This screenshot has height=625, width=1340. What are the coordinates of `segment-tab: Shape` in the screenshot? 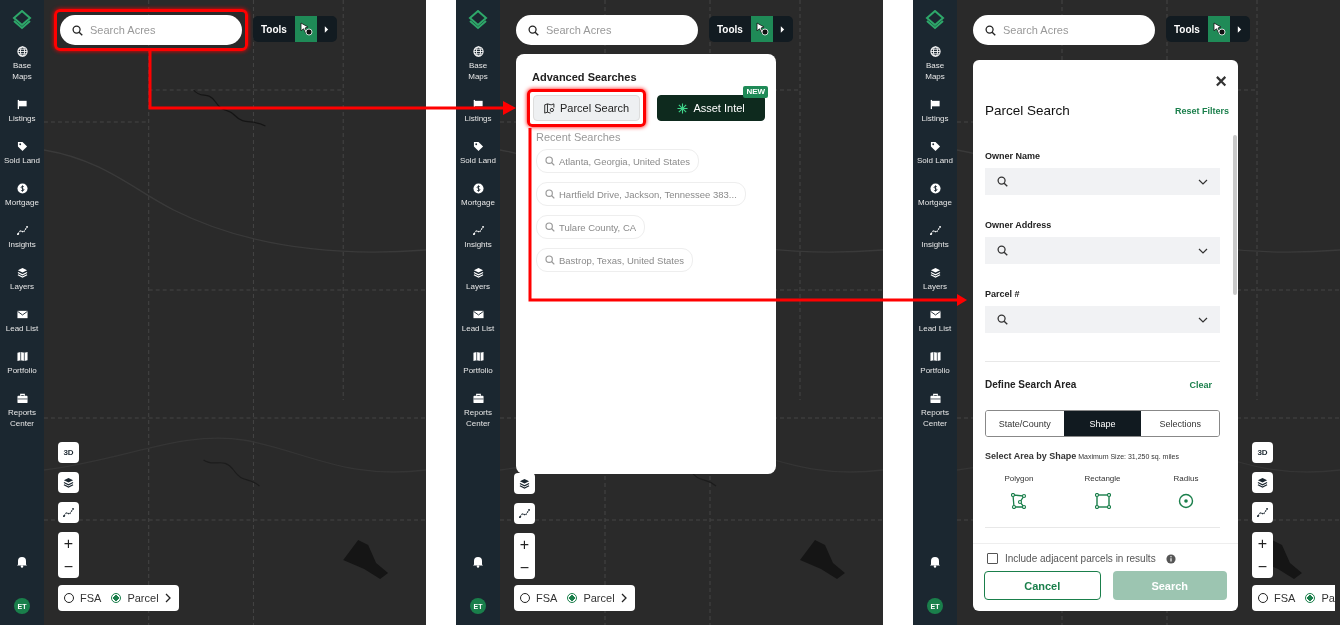 It's located at (1102, 423).